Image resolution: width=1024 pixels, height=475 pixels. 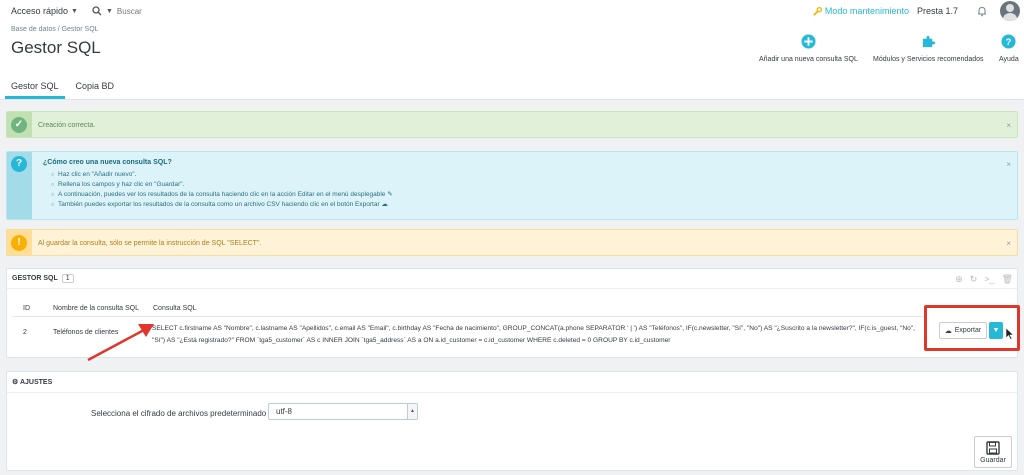 What do you see at coordinates (993, 447) in the screenshot?
I see `save-icon` at bounding box center [993, 447].